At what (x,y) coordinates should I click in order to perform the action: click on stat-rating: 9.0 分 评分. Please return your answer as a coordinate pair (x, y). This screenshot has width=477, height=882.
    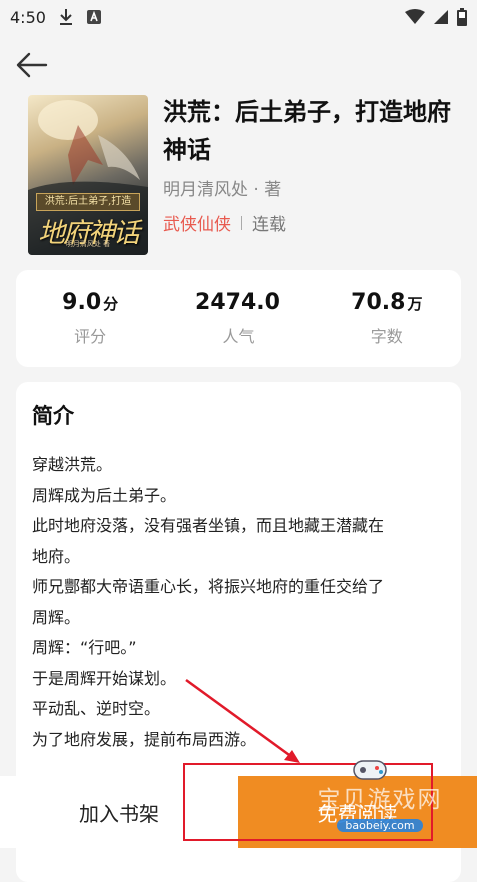
    Looking at the image, I should click on (90, 318).